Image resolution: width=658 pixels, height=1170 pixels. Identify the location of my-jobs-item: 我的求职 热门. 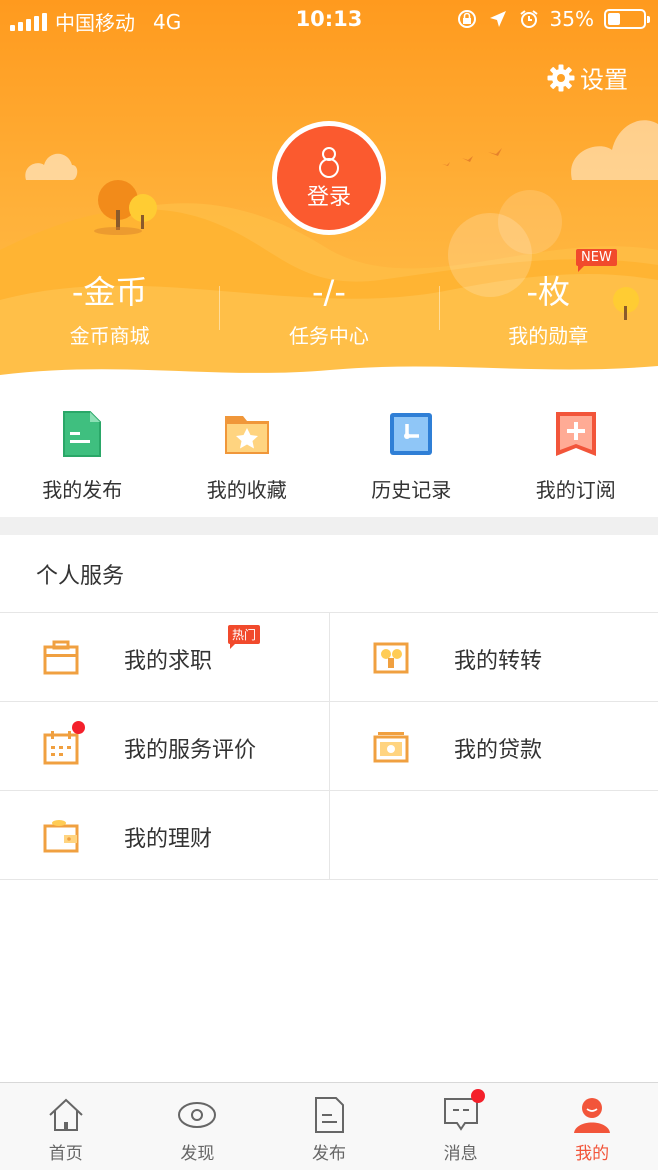
(164, 657).